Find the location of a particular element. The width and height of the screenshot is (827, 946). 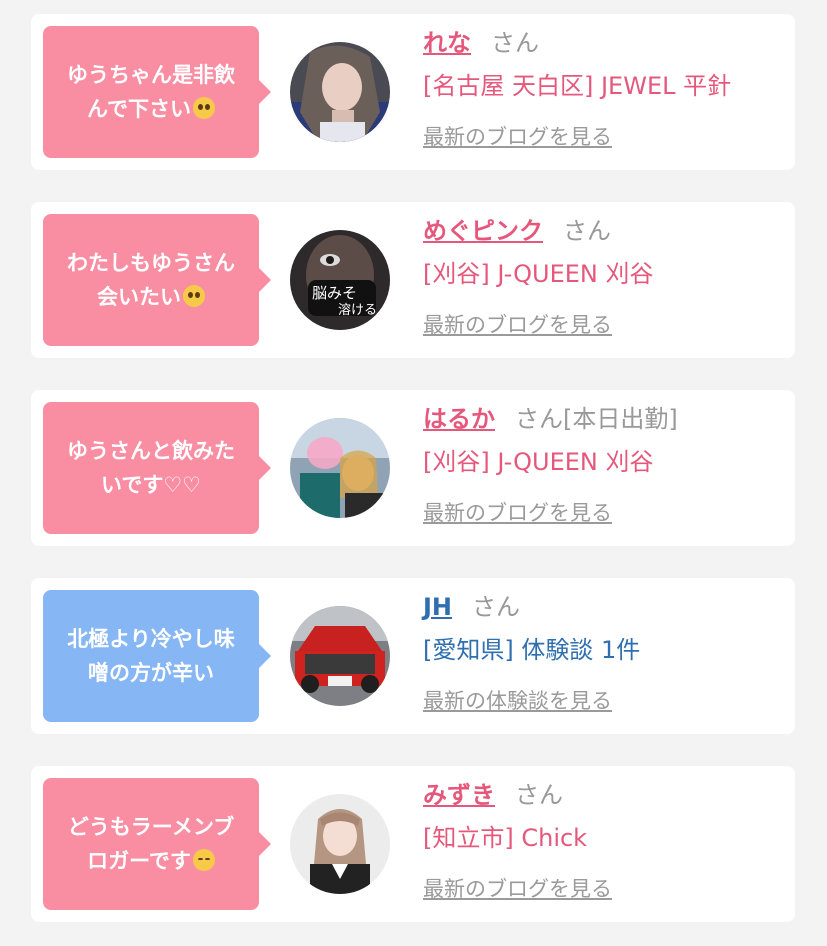

shop-info: [名古屋 天白区] JEWEL 平針 is located at coordinates (577, 86).